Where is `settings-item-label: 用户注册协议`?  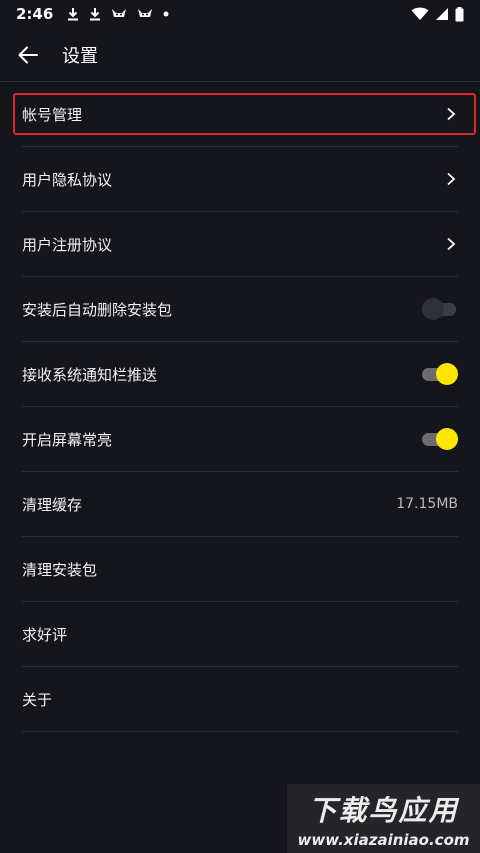 settings-item-label: 用户注册协议 is located at coordinates (67, 244).